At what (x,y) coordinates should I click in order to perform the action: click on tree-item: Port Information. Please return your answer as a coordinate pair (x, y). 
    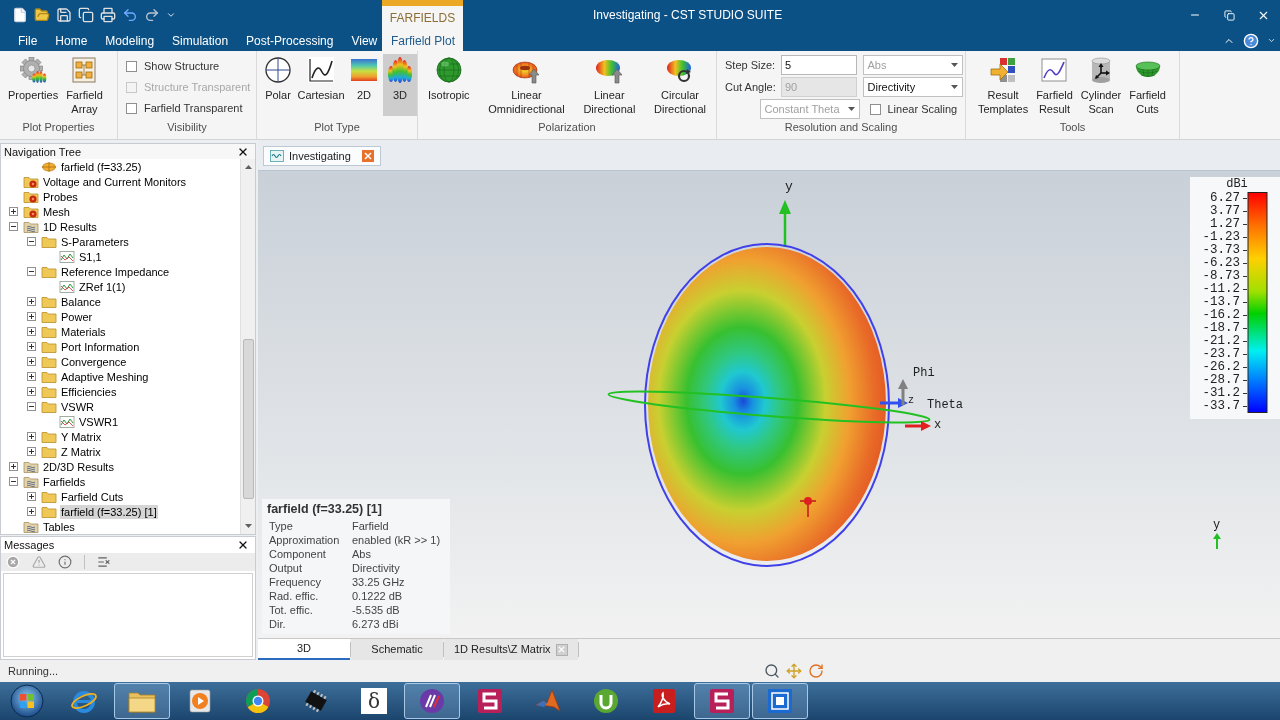
    Looking at the image, I should click on (100, 346).